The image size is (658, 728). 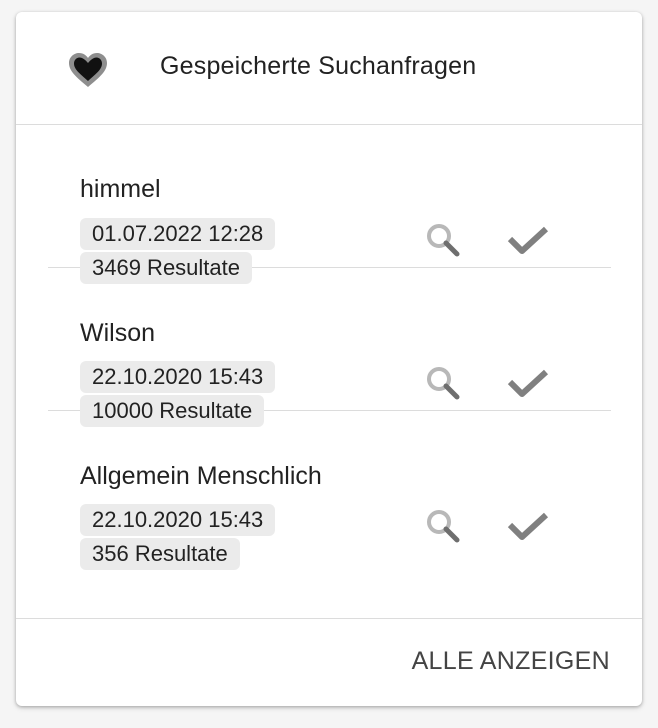 I want to click on card-title: Gespeicherte Suchanfragen, so click(x=318, y=66).